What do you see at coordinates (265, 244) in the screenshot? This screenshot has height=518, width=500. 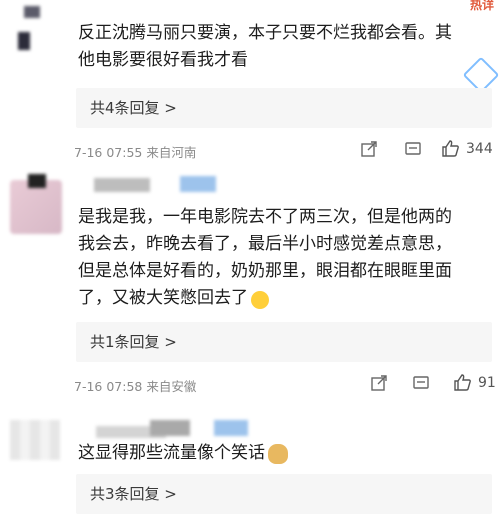 I see `comment-line: 我会去，昨晚去看了，最后半小时感觉差点意思，` at bounding box center [265, 244].